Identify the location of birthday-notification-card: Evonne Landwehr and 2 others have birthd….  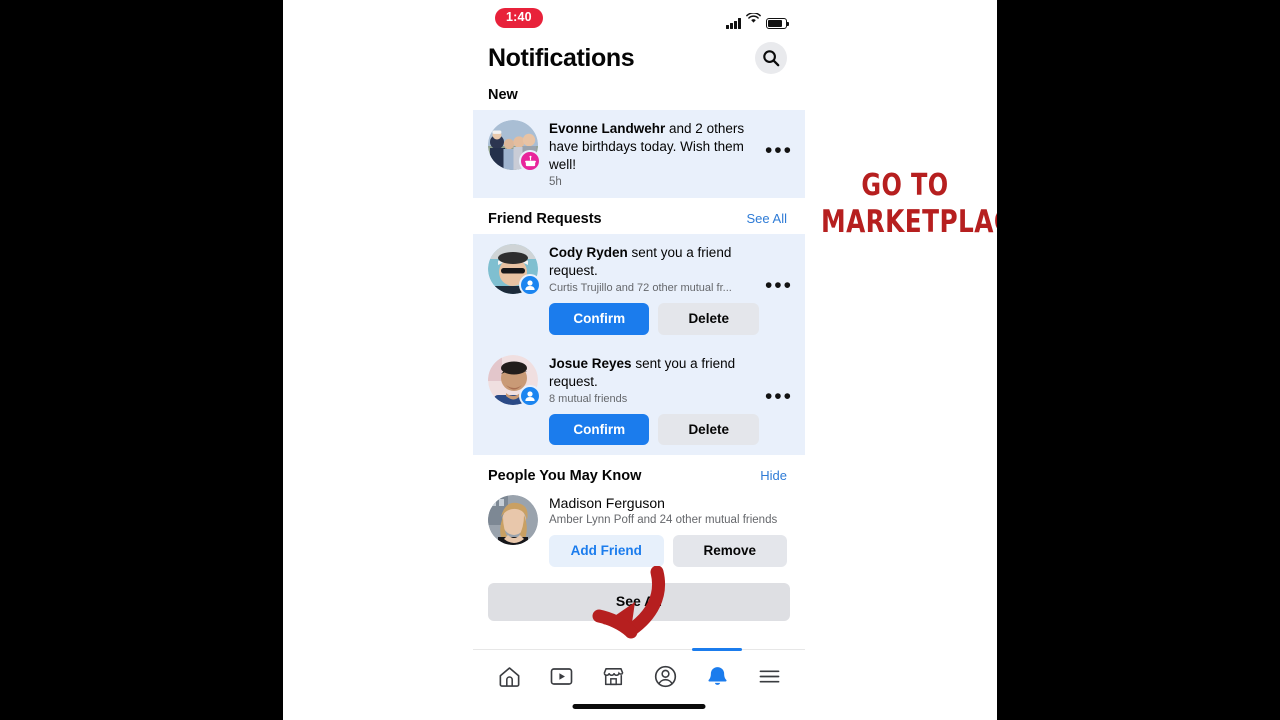
(639, 154).